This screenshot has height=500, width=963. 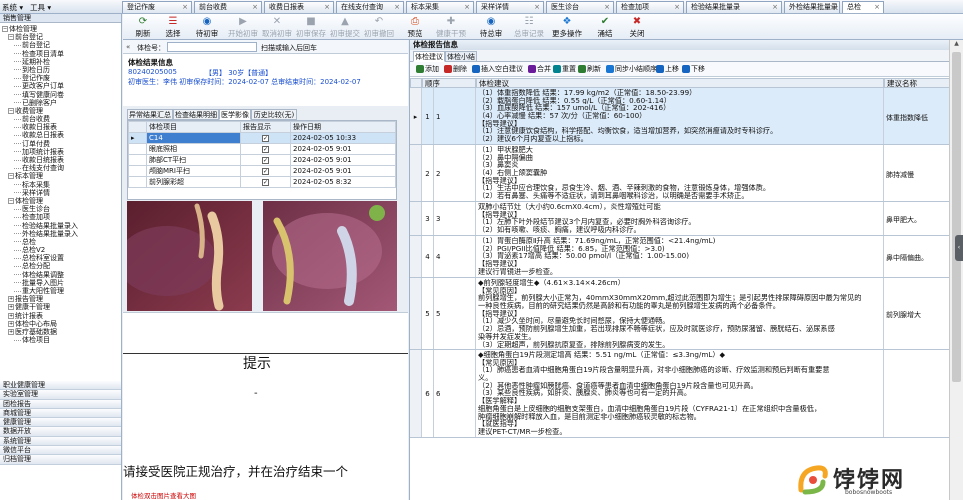 What do you see at coordinates (539, 69) in the screenshot?
I see `suggestion-tool-button: 合并` at bounding box center [539, 69].